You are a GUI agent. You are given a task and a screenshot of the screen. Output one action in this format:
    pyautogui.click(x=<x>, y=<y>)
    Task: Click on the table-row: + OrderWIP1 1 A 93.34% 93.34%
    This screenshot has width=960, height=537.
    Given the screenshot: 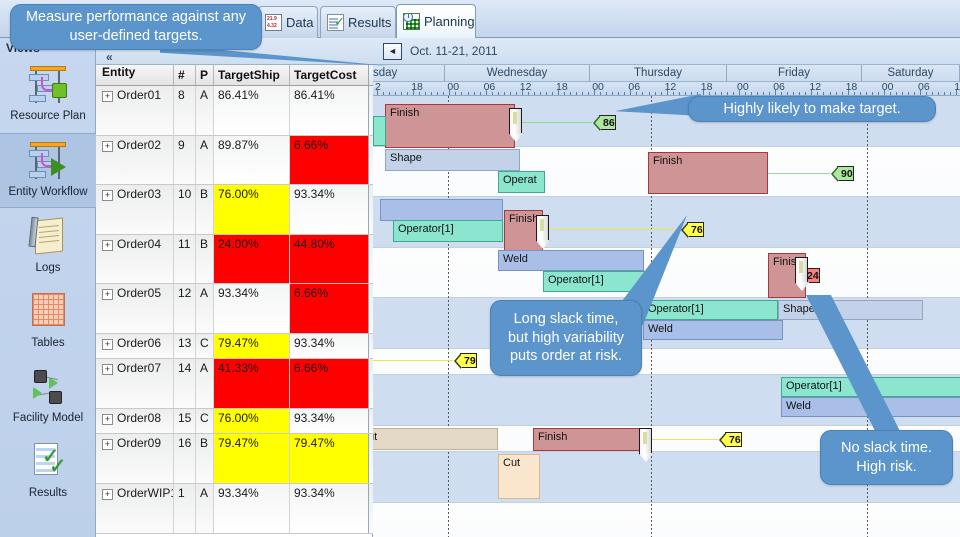 What is the action you would take?
    pyautogui.click(x=234, y=509)
    